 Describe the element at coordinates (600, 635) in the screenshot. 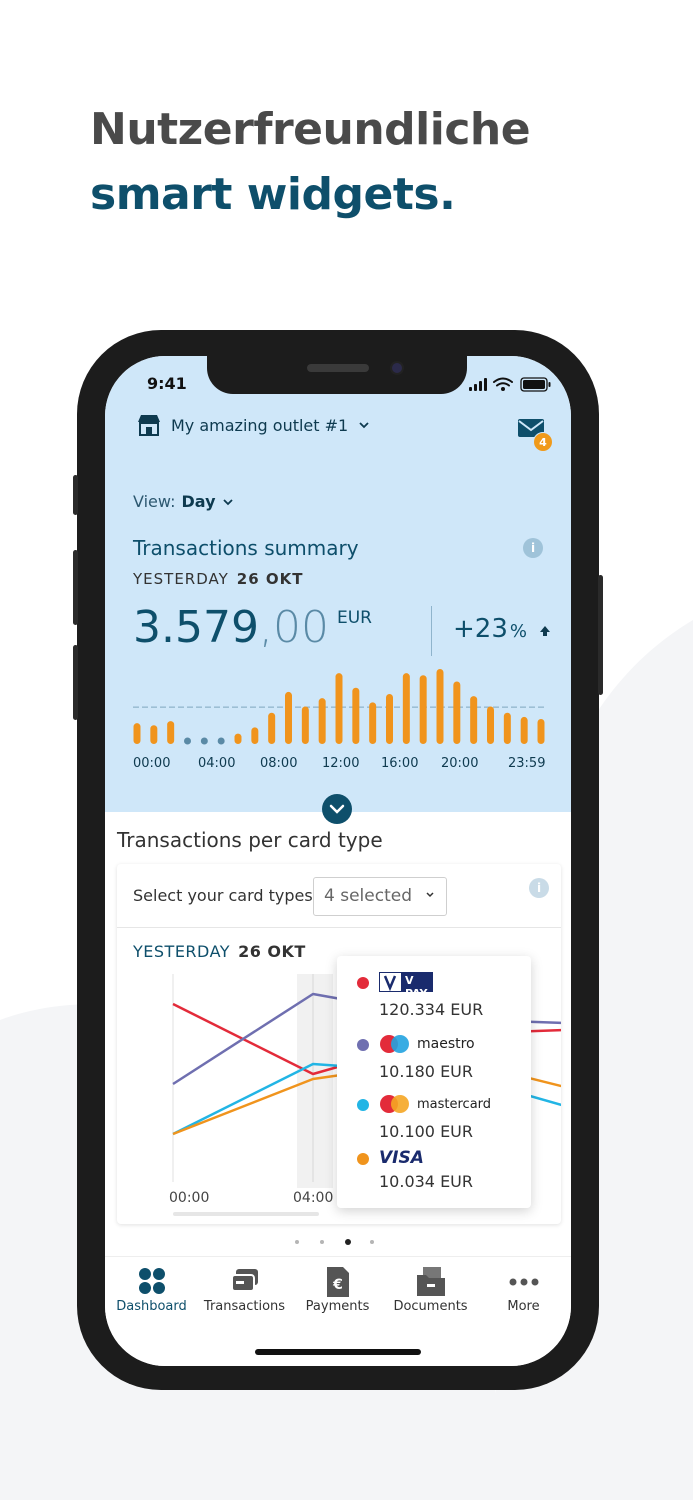

I see `phone-power-button` at that location.